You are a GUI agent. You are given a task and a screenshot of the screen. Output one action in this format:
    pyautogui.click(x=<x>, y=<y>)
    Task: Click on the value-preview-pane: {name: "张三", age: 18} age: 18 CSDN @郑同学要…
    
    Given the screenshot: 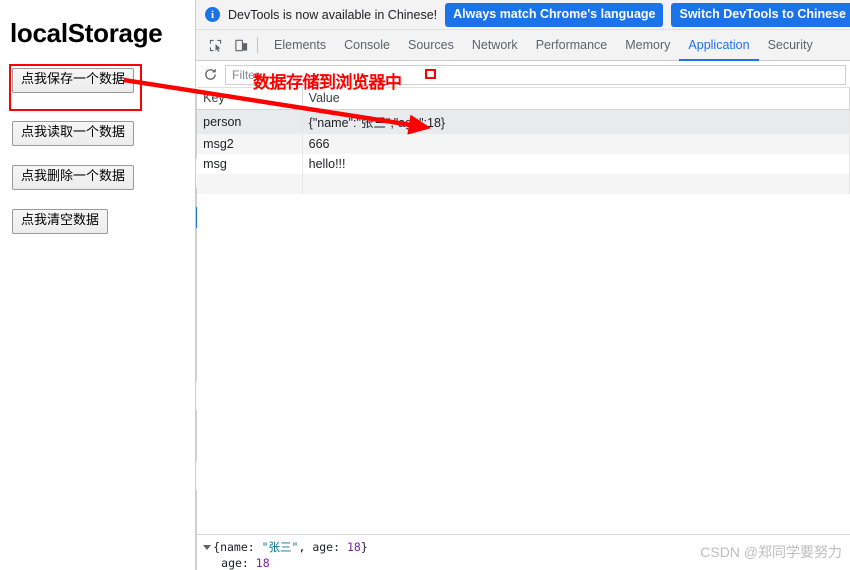 What is the action you would take?
    pyautogui.click(x=523, y=552)
    